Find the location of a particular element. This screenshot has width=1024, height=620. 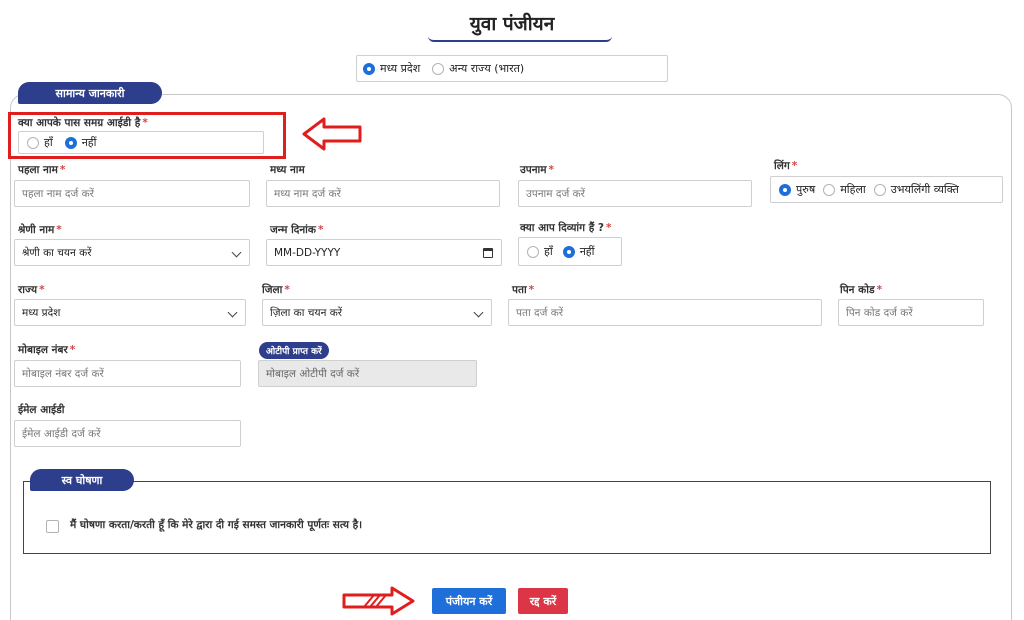

state-option-other-label: अन्य राज्य (भारत) is located at coordinates (487, 68).